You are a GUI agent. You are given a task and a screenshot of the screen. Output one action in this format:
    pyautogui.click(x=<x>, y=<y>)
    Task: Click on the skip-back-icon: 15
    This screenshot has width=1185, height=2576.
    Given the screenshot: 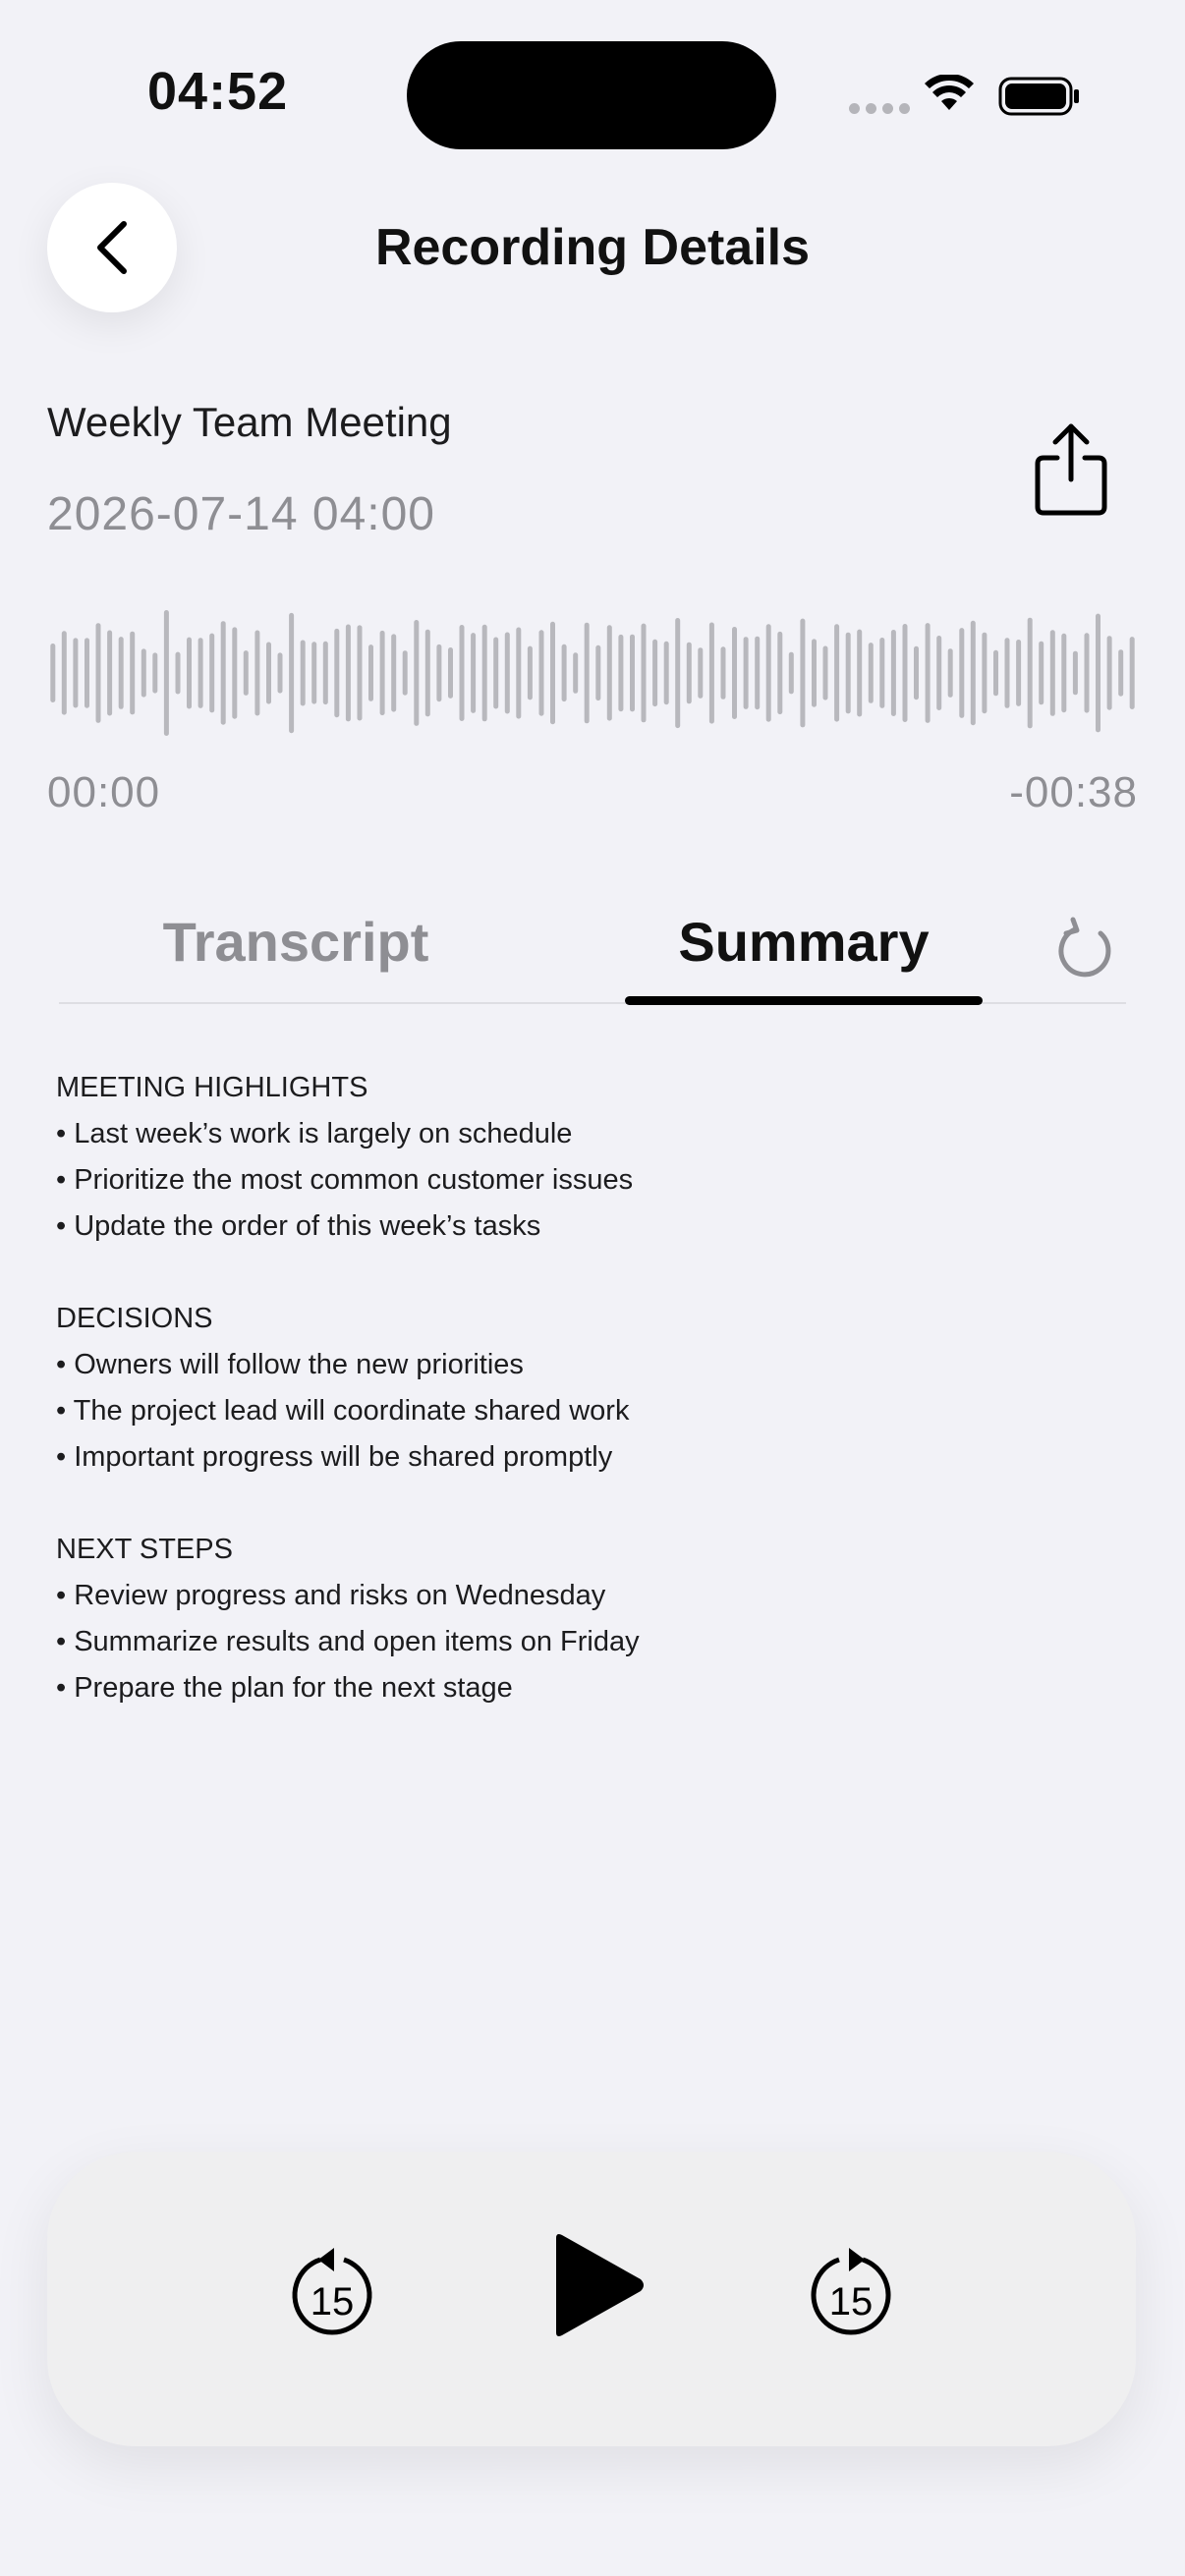 What is the action you would take?
    pyautogui.click(x=332, y=2291)
    